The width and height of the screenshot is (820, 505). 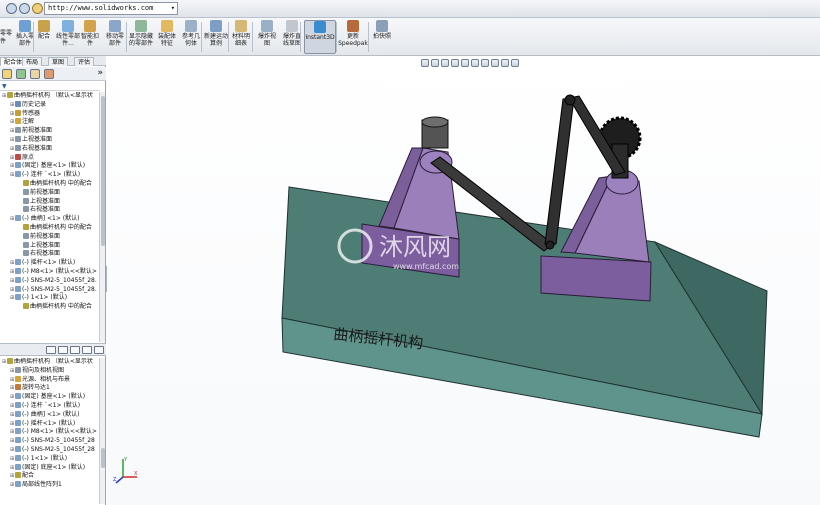 What do you see at coordinates (53, 95) in the screenshot?
I see `tree-item-label: 曲柄摇杆机构 （默认<显示状` at bounding box center [53, 95].